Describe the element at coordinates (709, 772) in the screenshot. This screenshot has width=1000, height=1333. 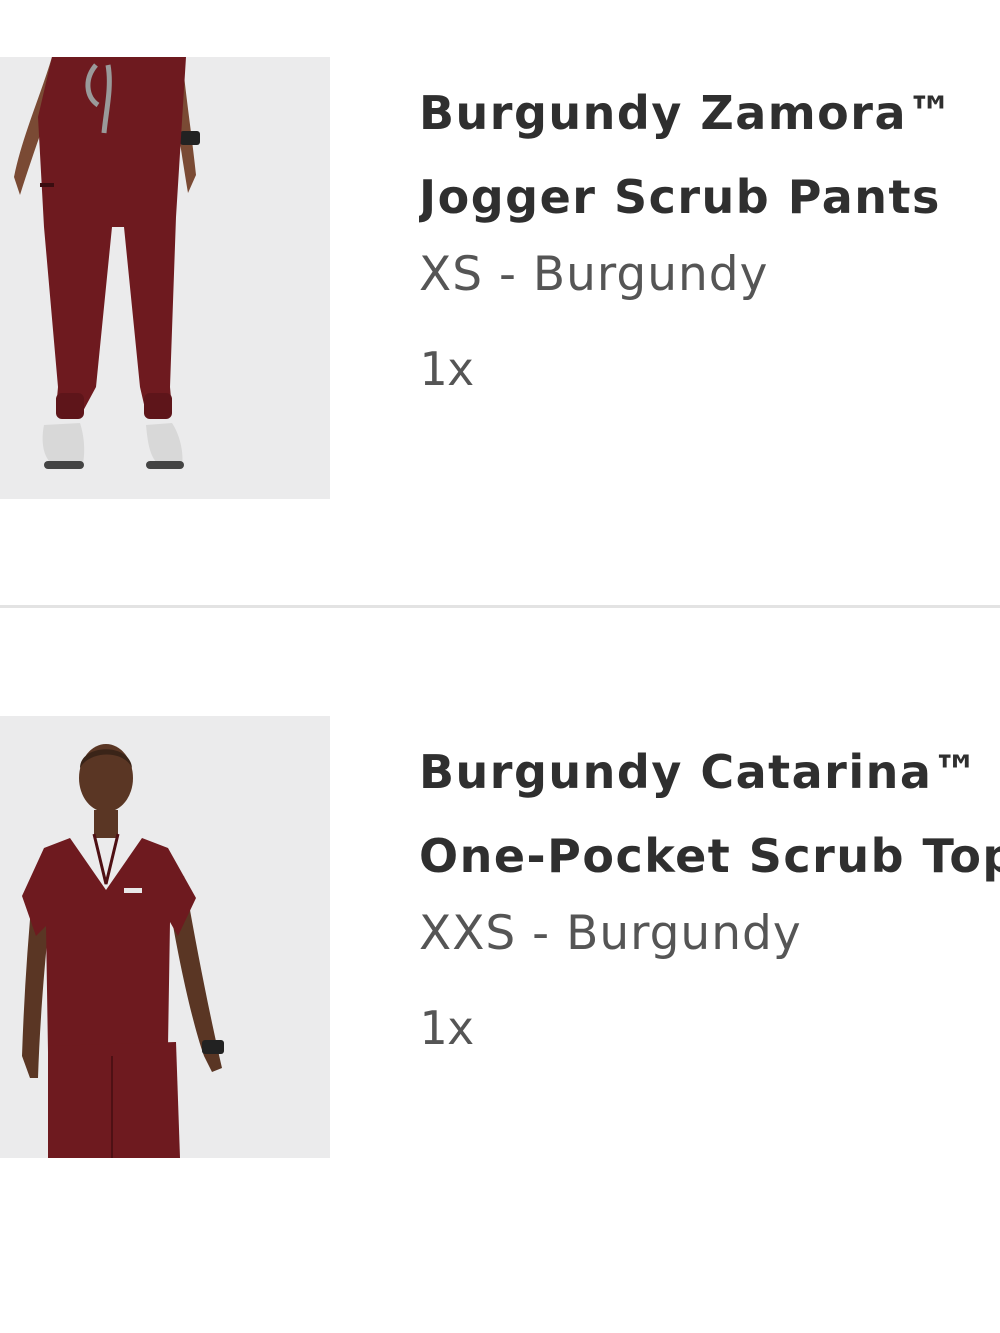
I see `product-name-line1: Burgundy Catarina™` at that location.